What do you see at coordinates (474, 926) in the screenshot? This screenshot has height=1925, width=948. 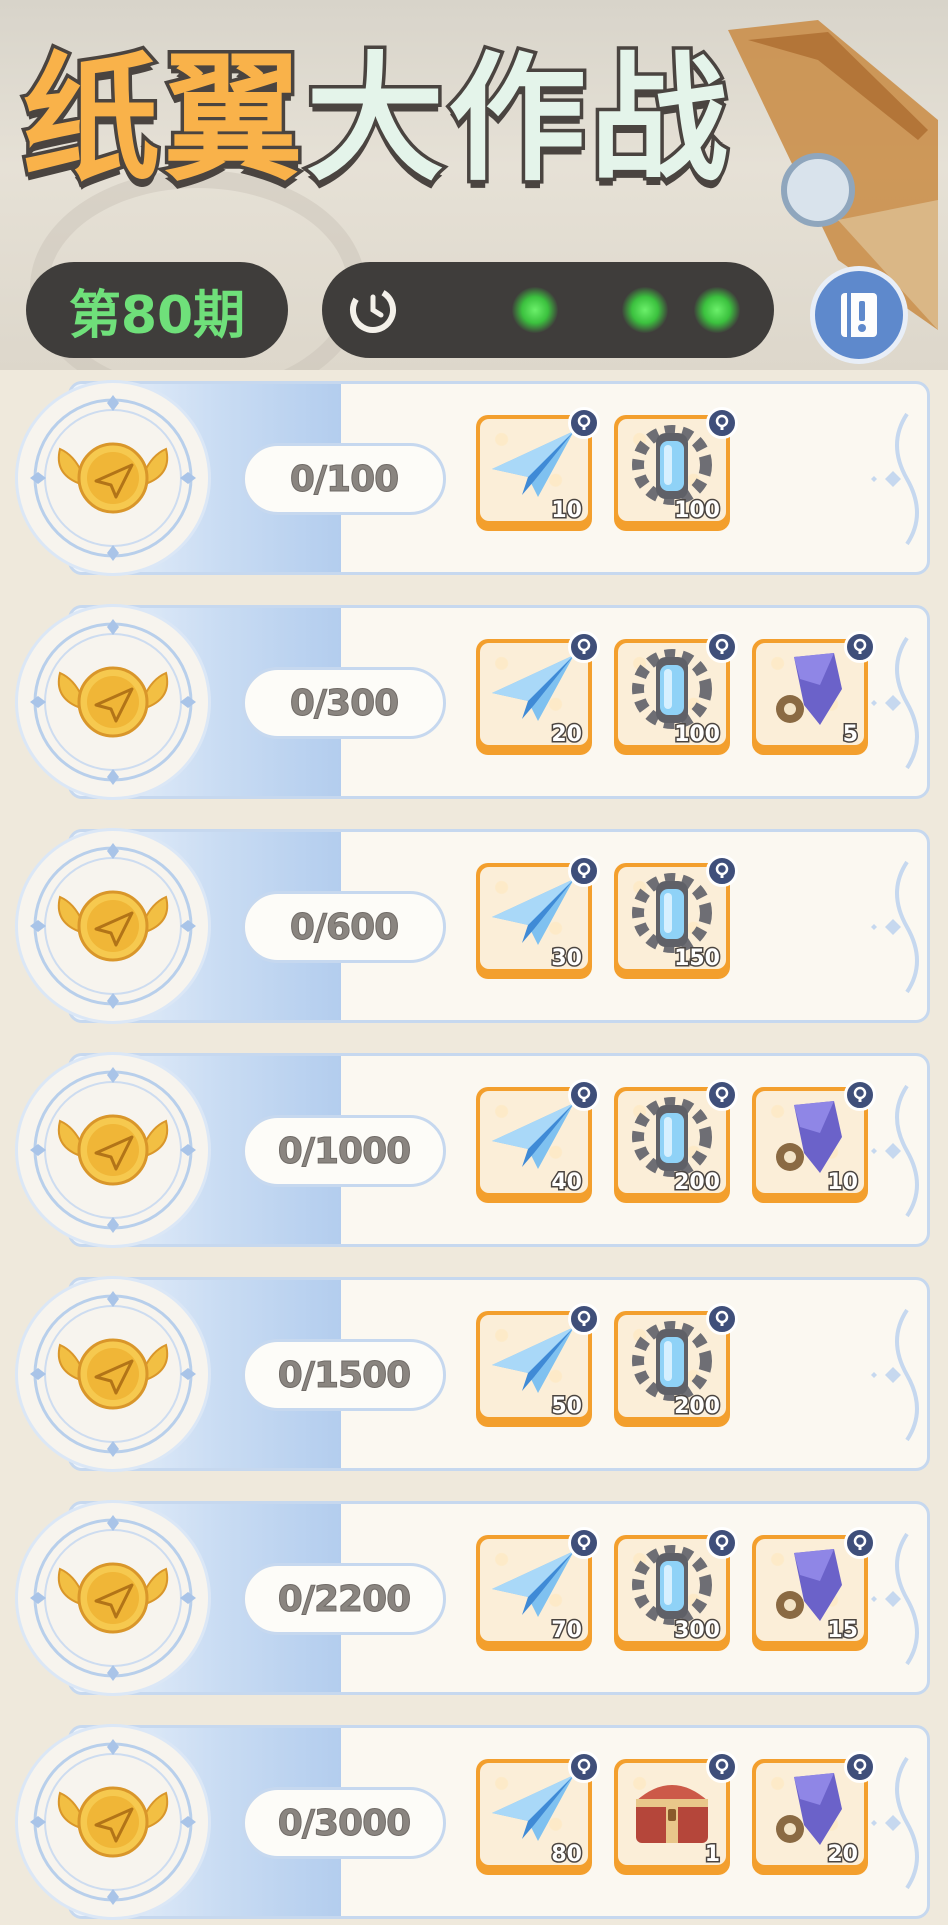 I see `milestone-row: 0/600 30 150` at bounding box center [474, 926].